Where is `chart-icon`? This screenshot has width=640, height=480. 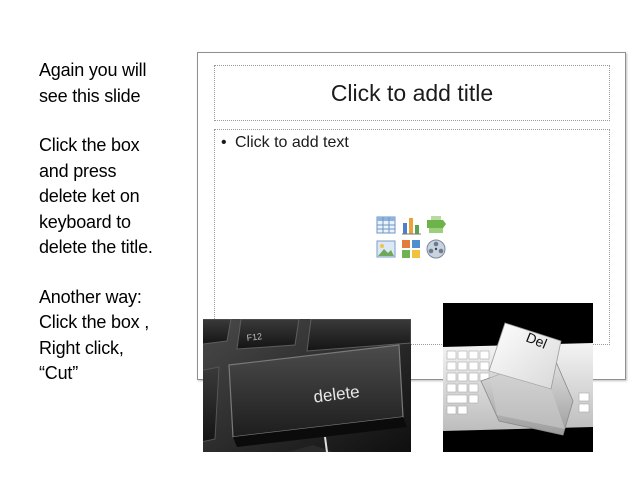
chart-icon is located at coordinates (411, 225).